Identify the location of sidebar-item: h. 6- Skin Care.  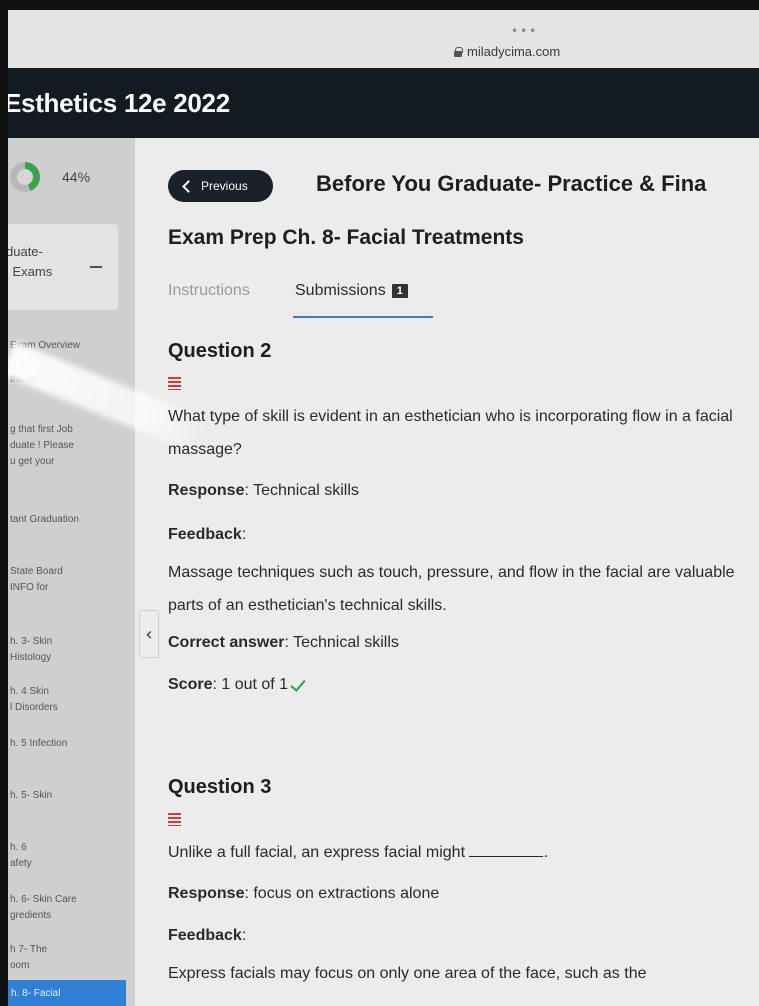
(69, 900).